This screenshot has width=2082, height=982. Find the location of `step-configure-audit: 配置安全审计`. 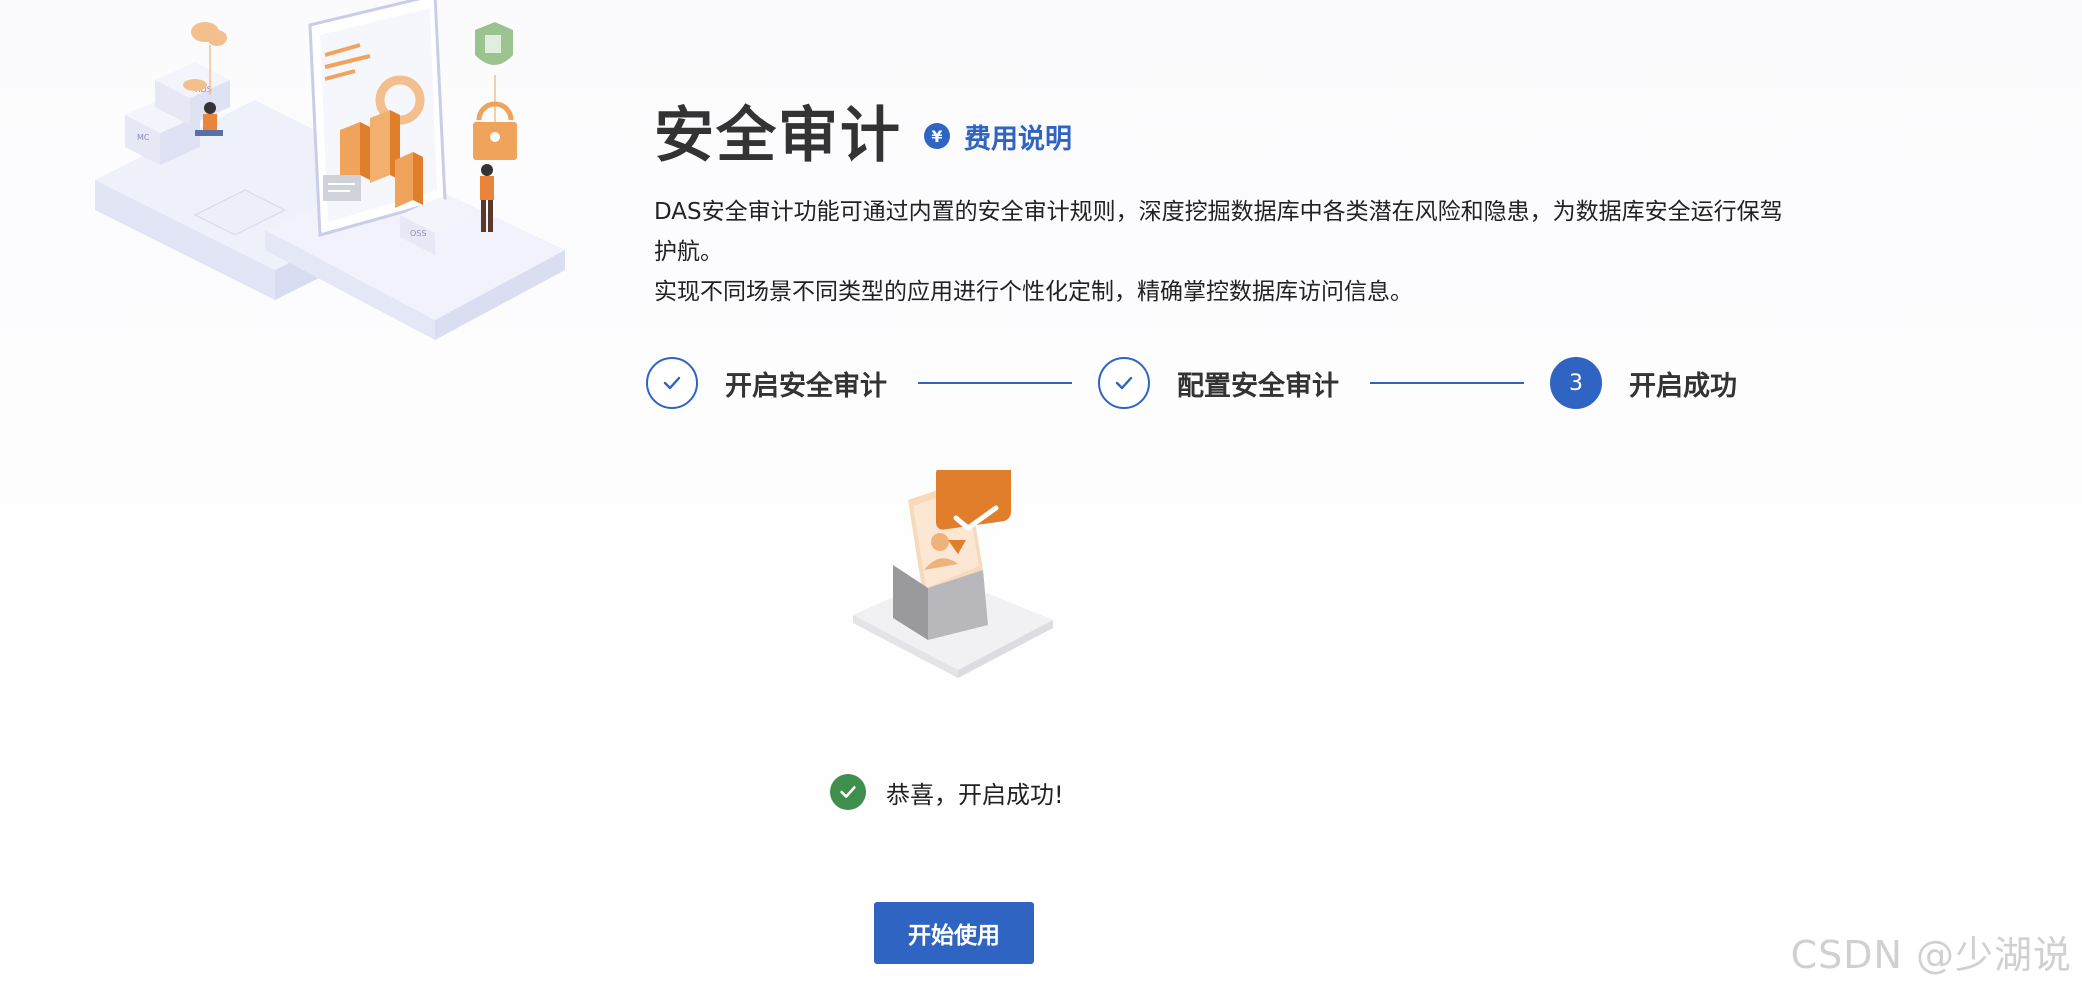

step-configure-audit: 配置安全审计 is located at coordinates (1218, 383).